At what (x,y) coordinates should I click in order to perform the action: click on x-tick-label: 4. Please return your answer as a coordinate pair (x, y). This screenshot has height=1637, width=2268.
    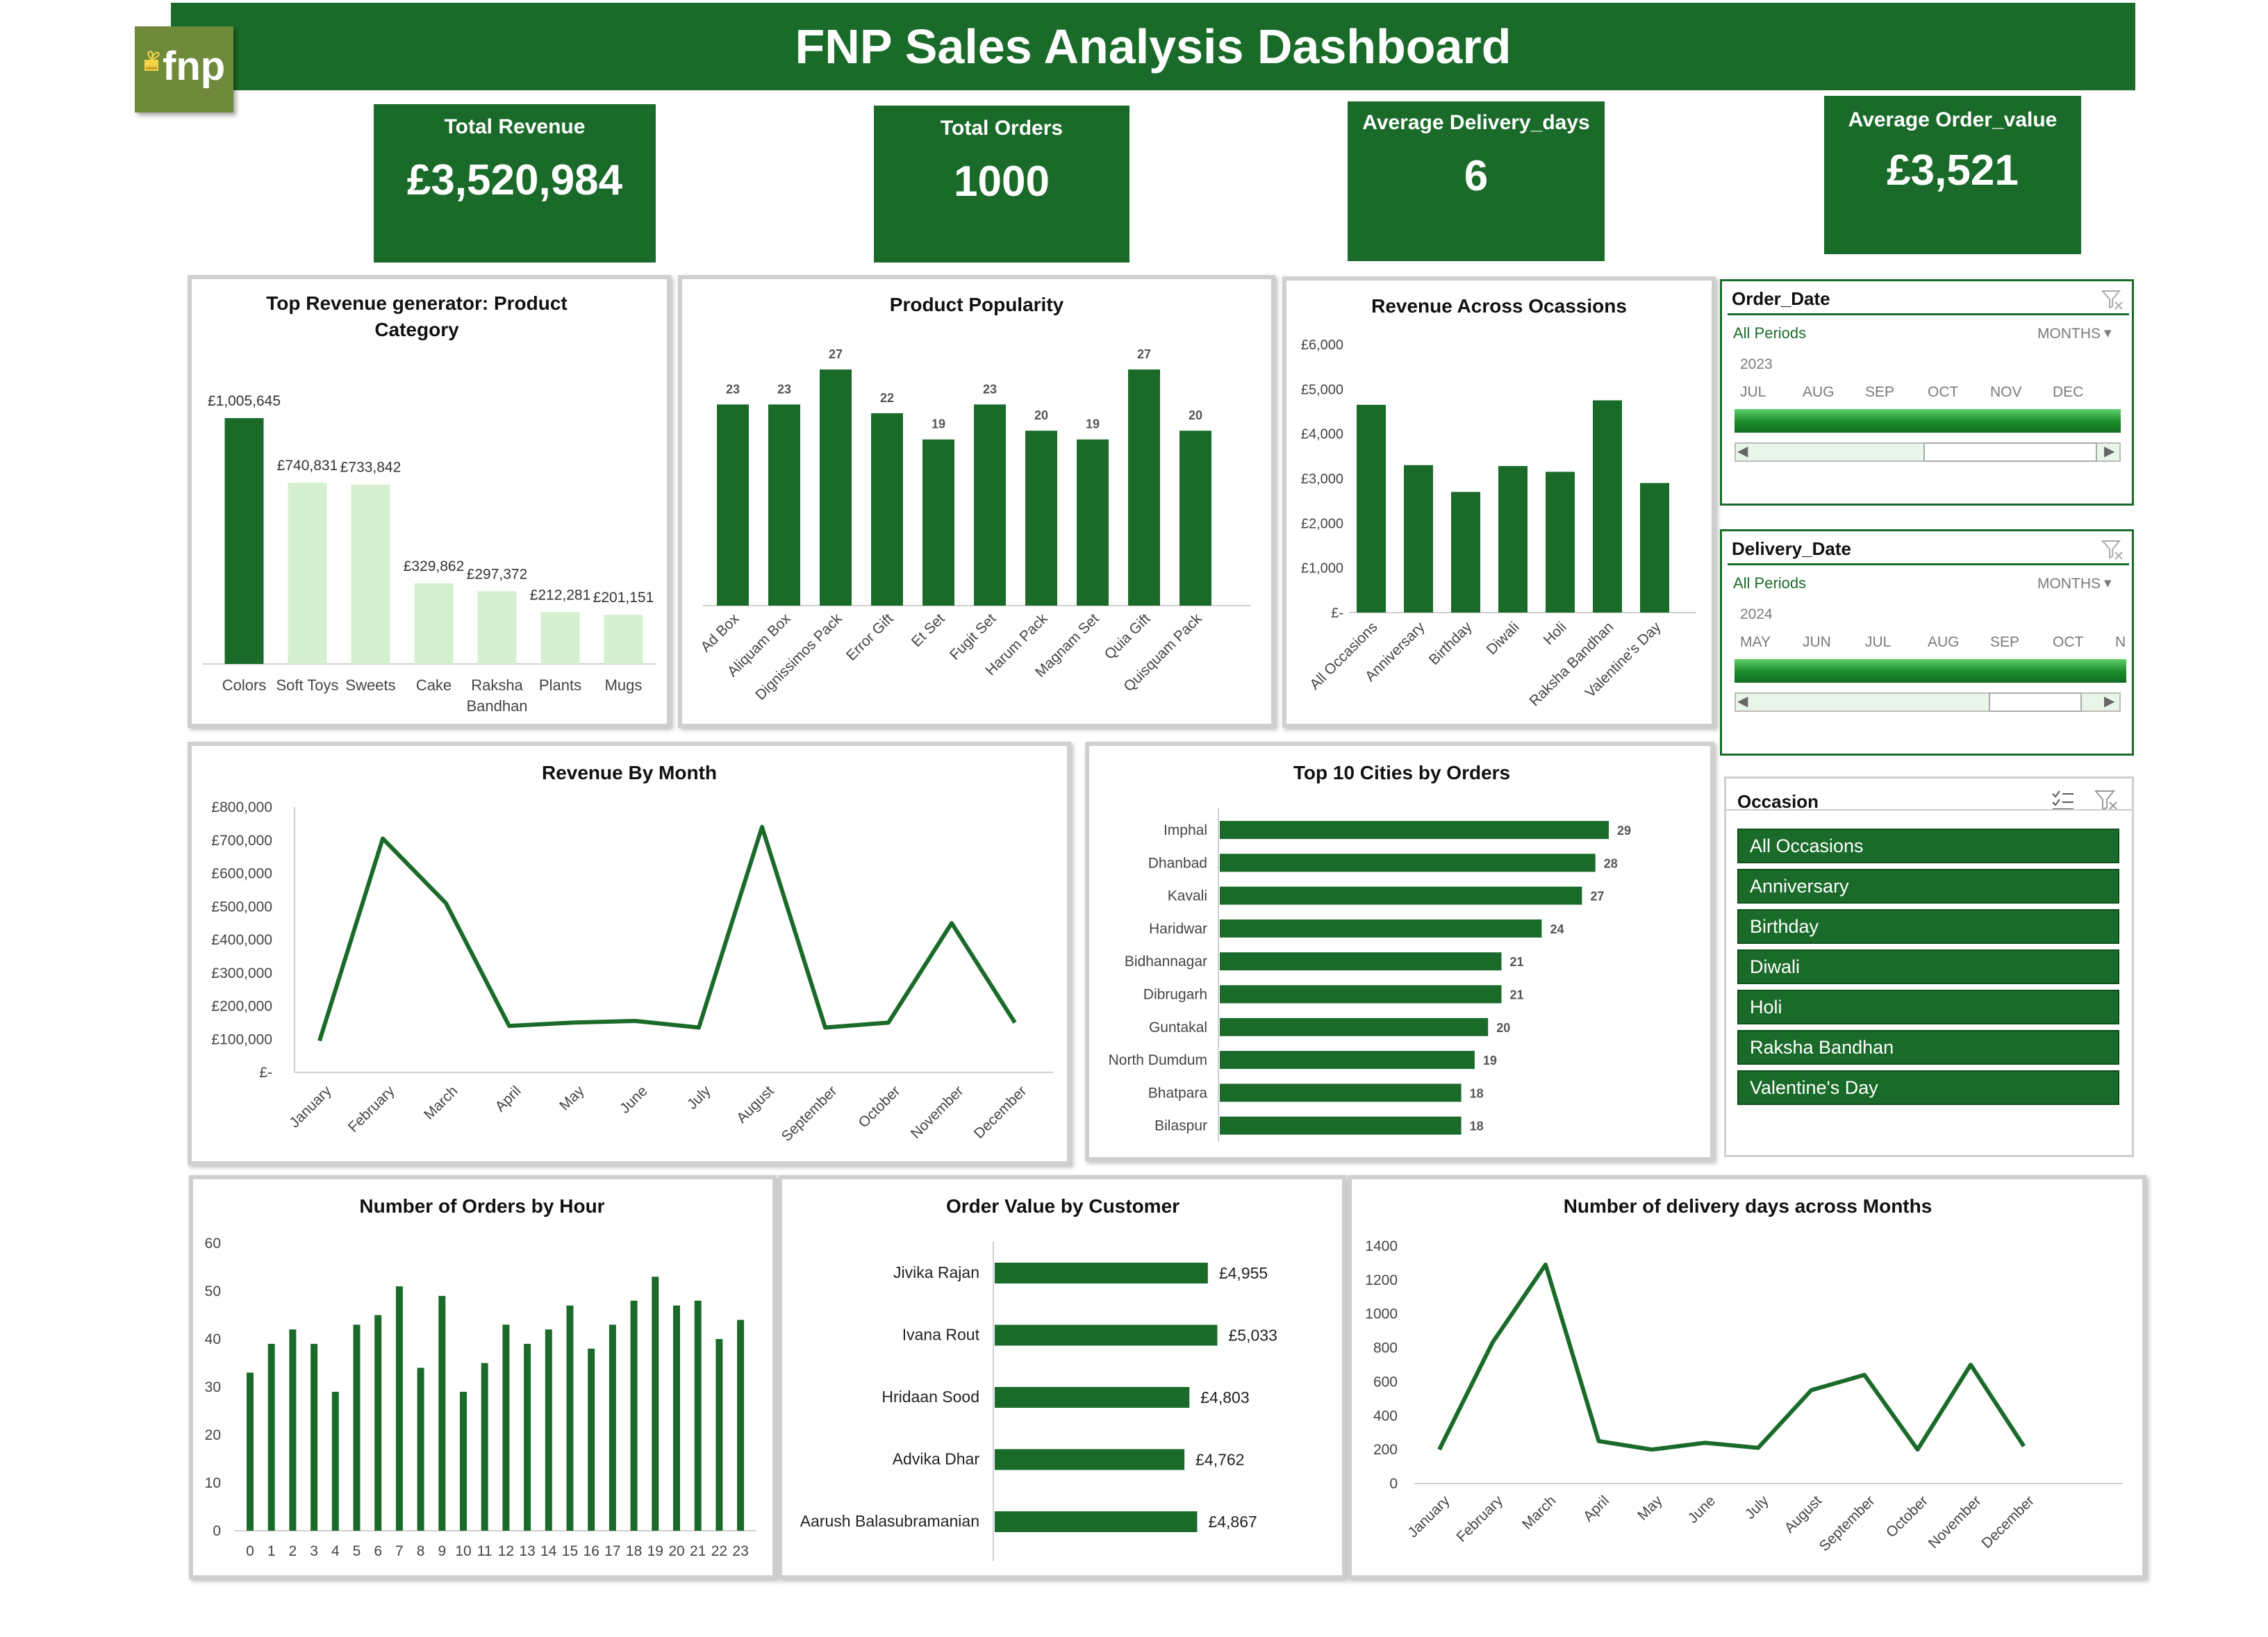
    Looking at the image, I should click on (335, 1551).